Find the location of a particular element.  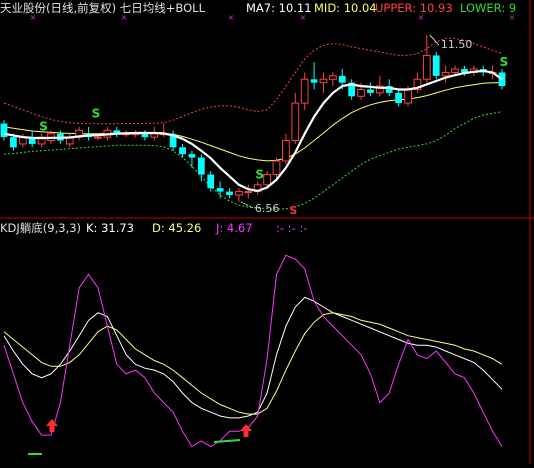

upper-readout: UPPER: 10.93 is located at coordinates (414, 8).